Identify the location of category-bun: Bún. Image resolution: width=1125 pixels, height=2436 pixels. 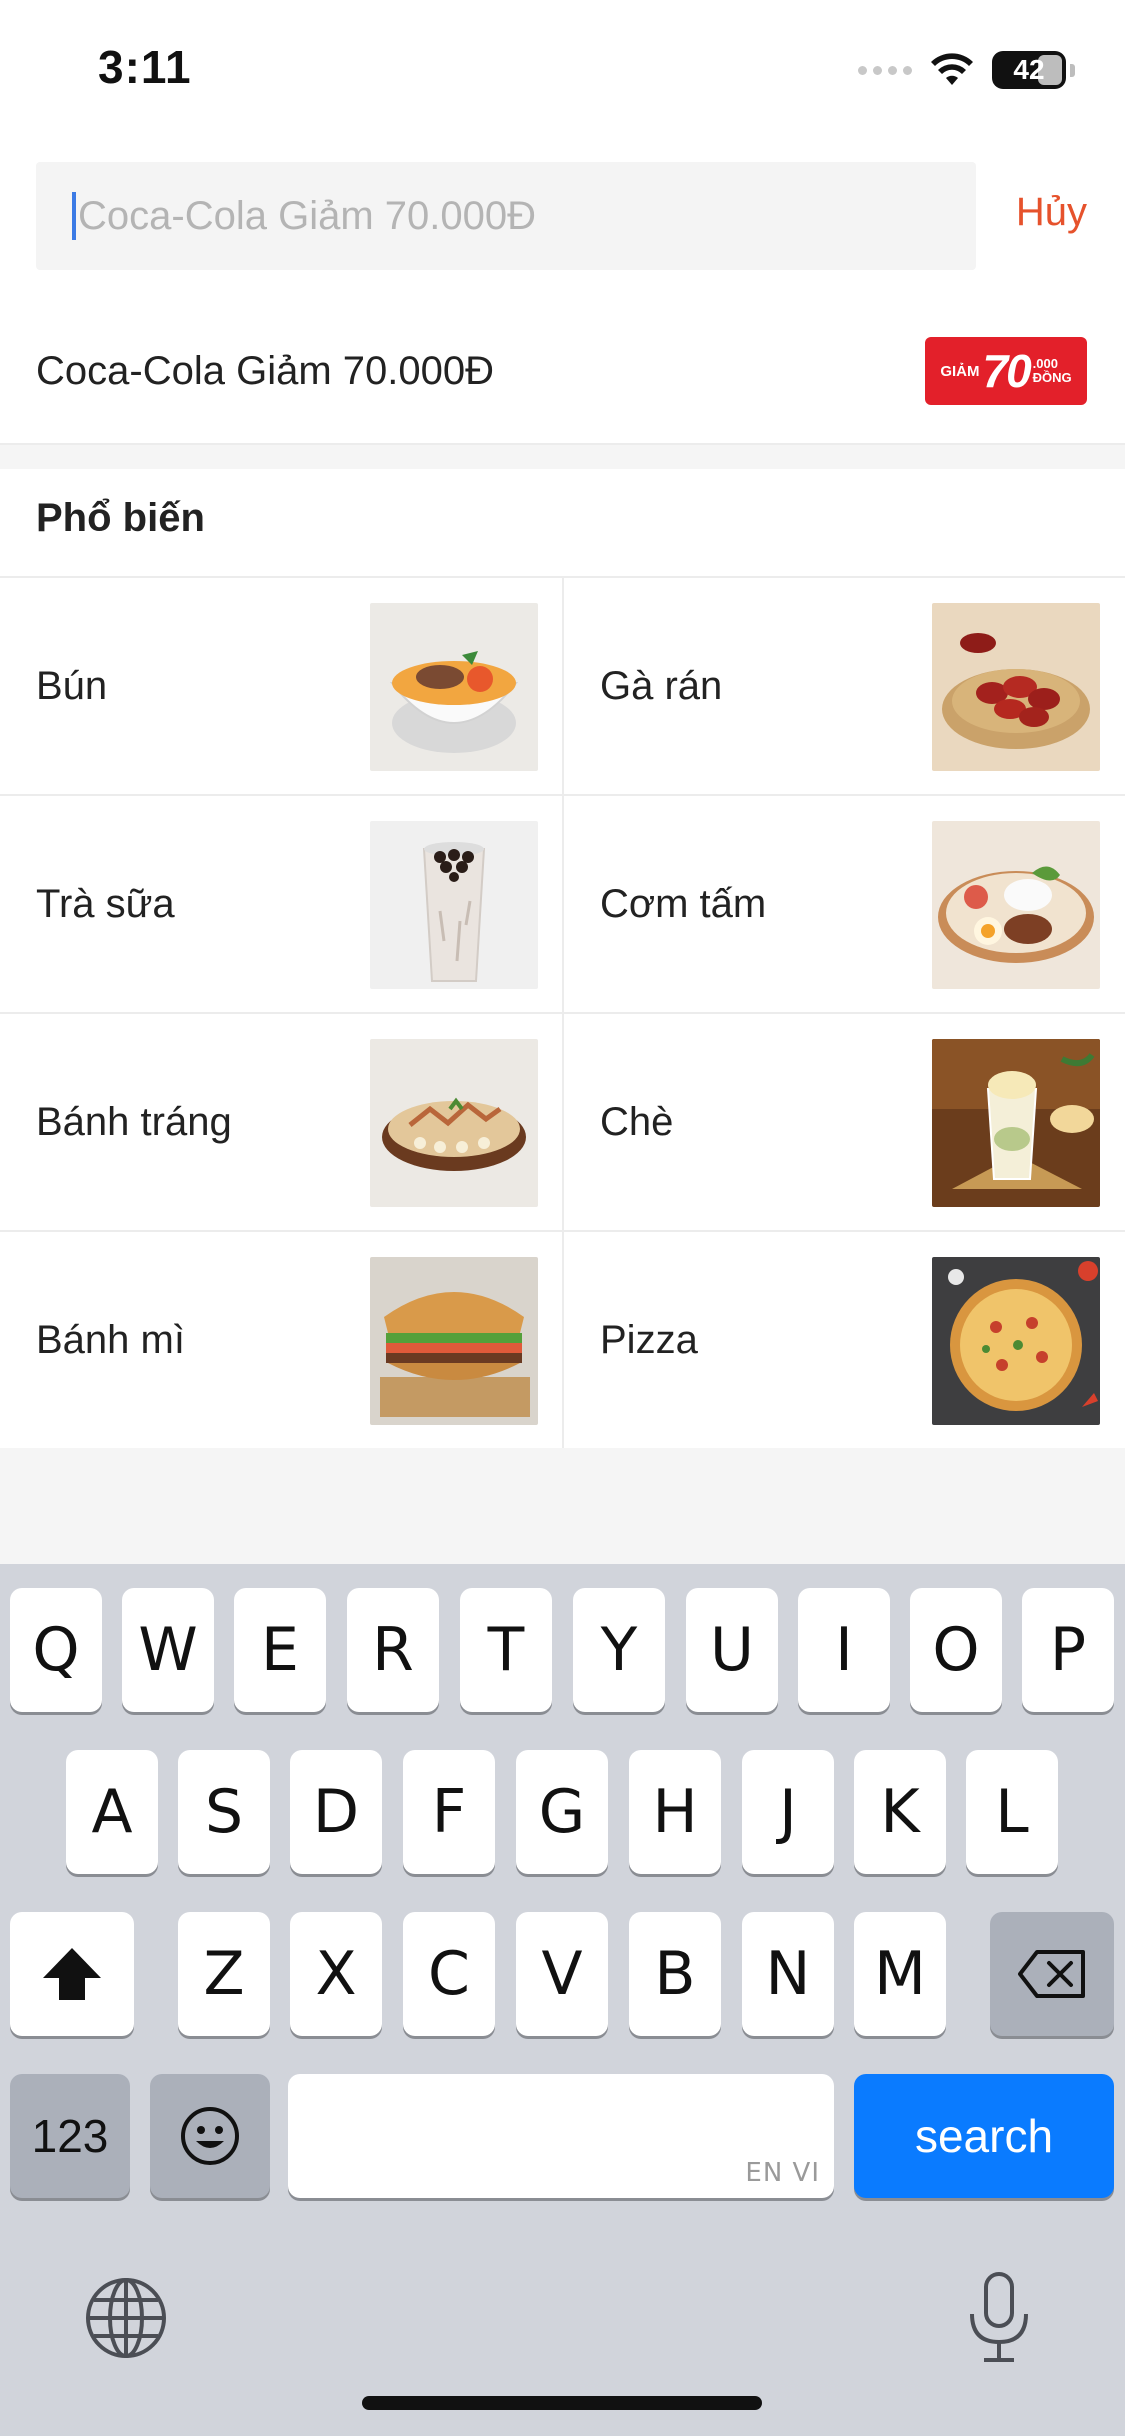
(281, 686).